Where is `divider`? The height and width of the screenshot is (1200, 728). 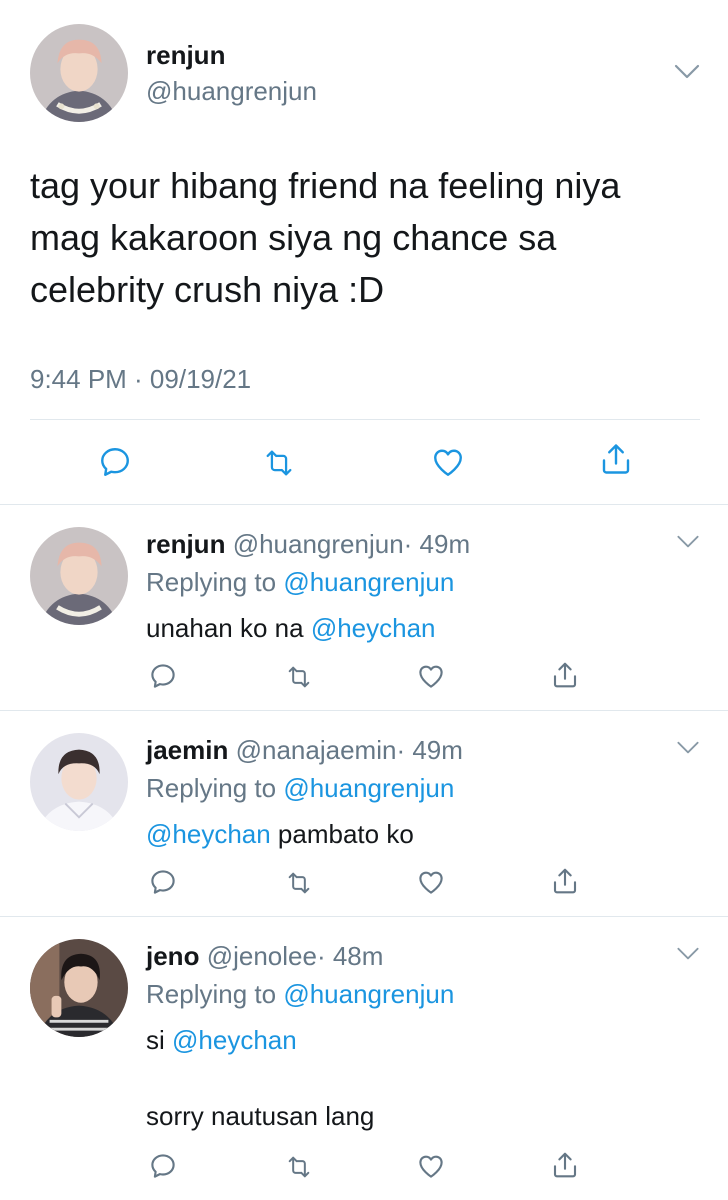 divider is located at coordinates (365, 419).